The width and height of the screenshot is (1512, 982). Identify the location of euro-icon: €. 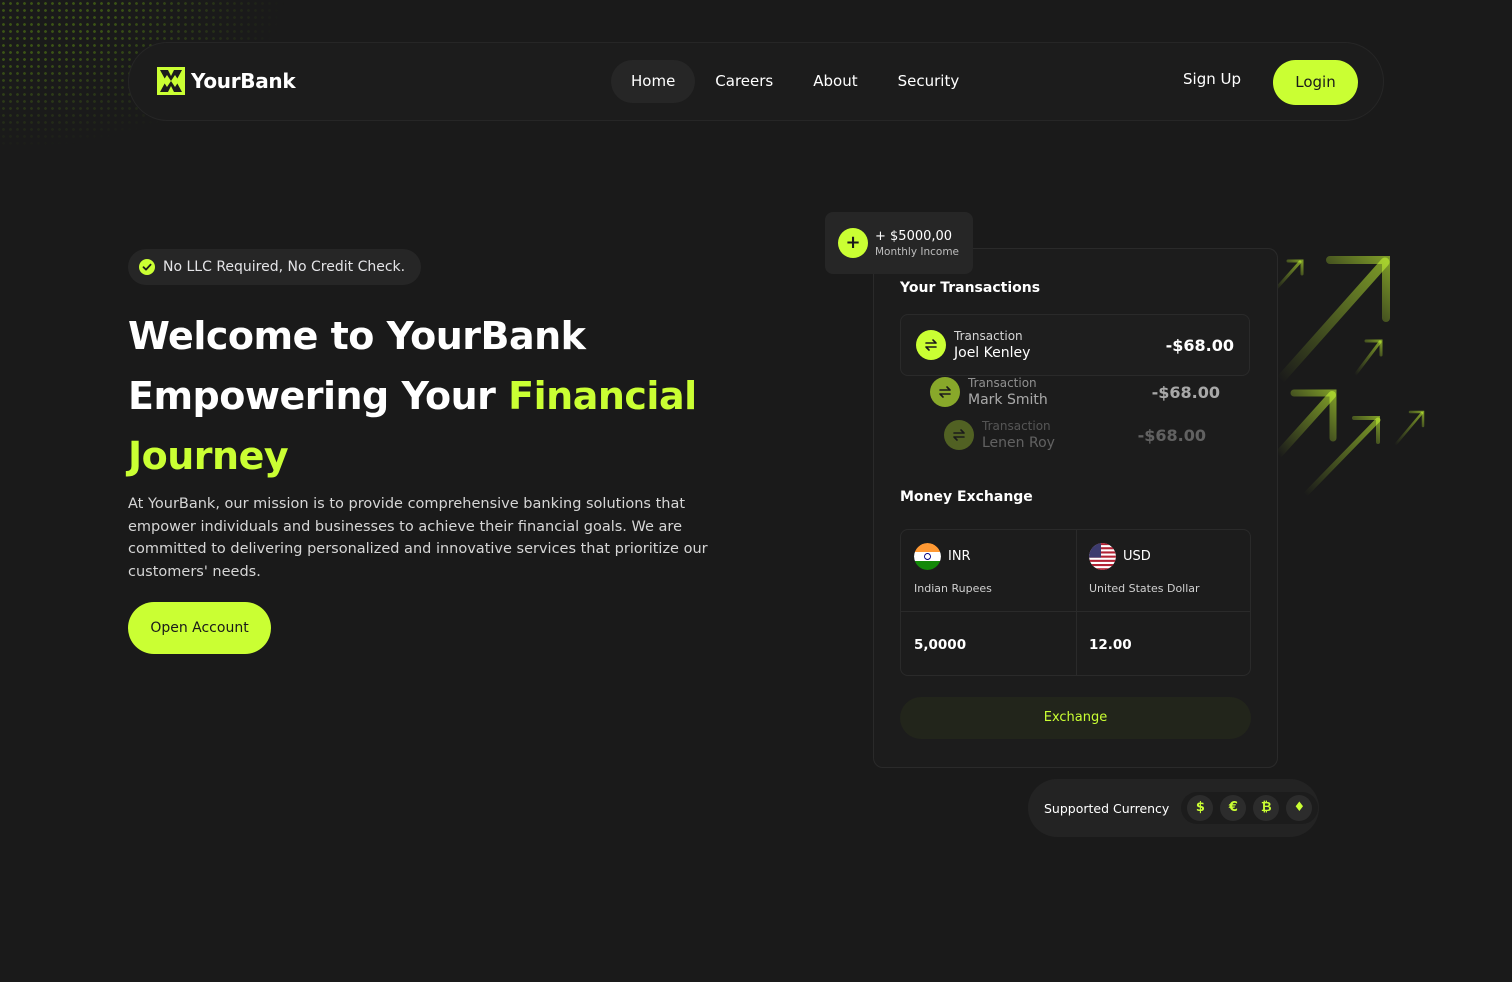
(1233, 808).